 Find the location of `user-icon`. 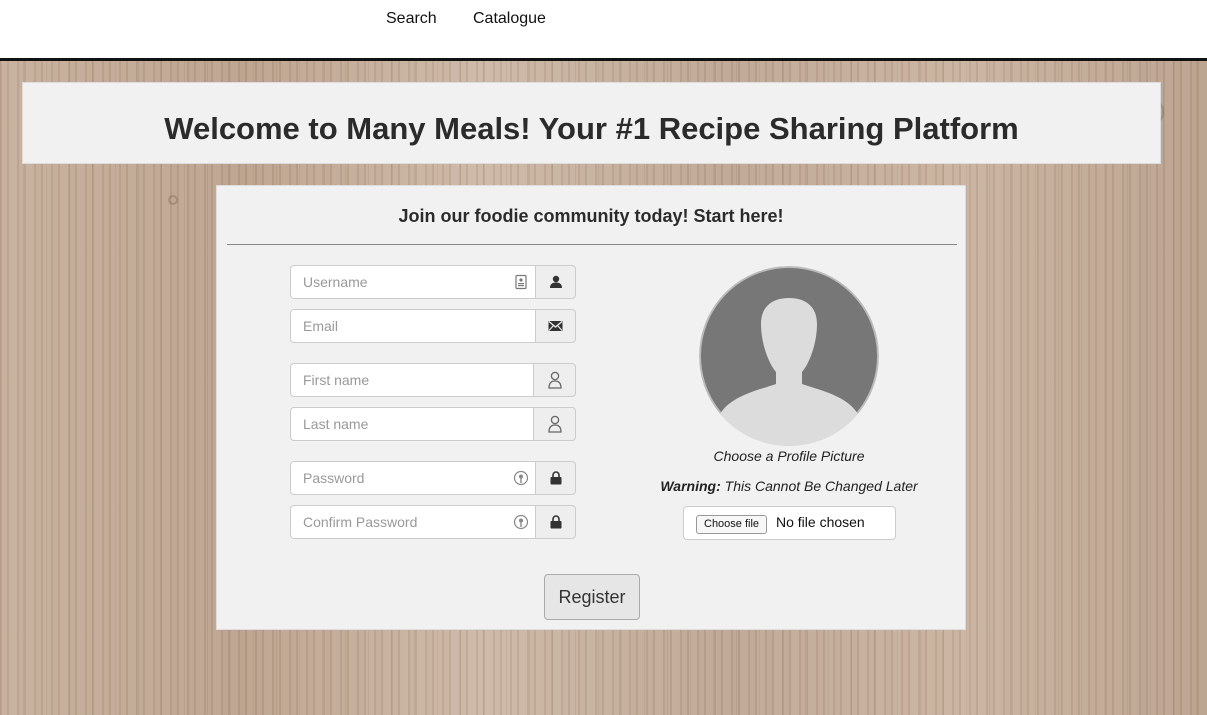

user-icon is located at coordinates (555, 281).